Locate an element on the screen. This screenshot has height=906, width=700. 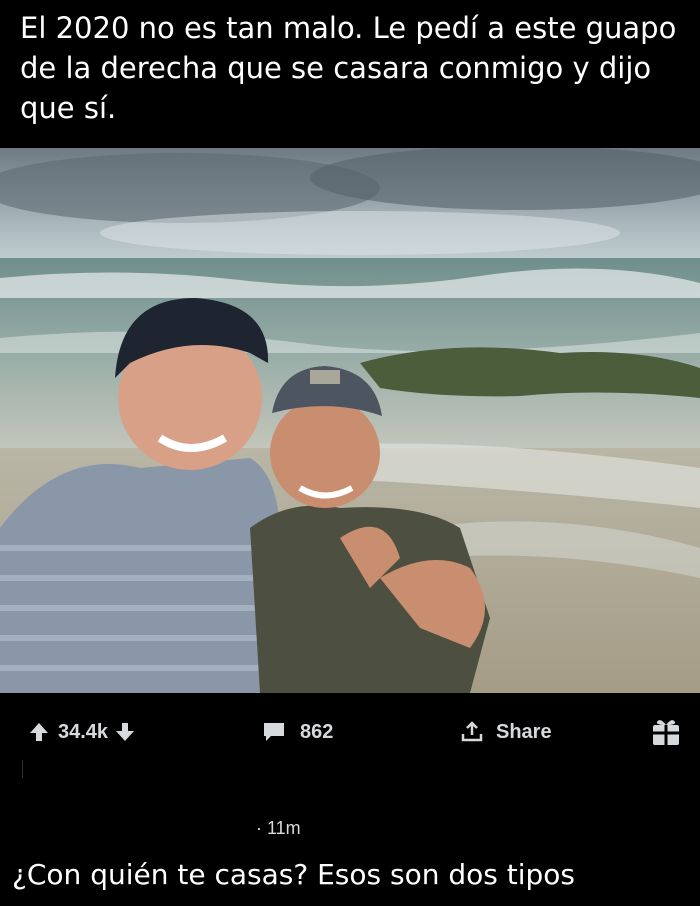
comment-bubble-icon is located at coordinates (274, 732).